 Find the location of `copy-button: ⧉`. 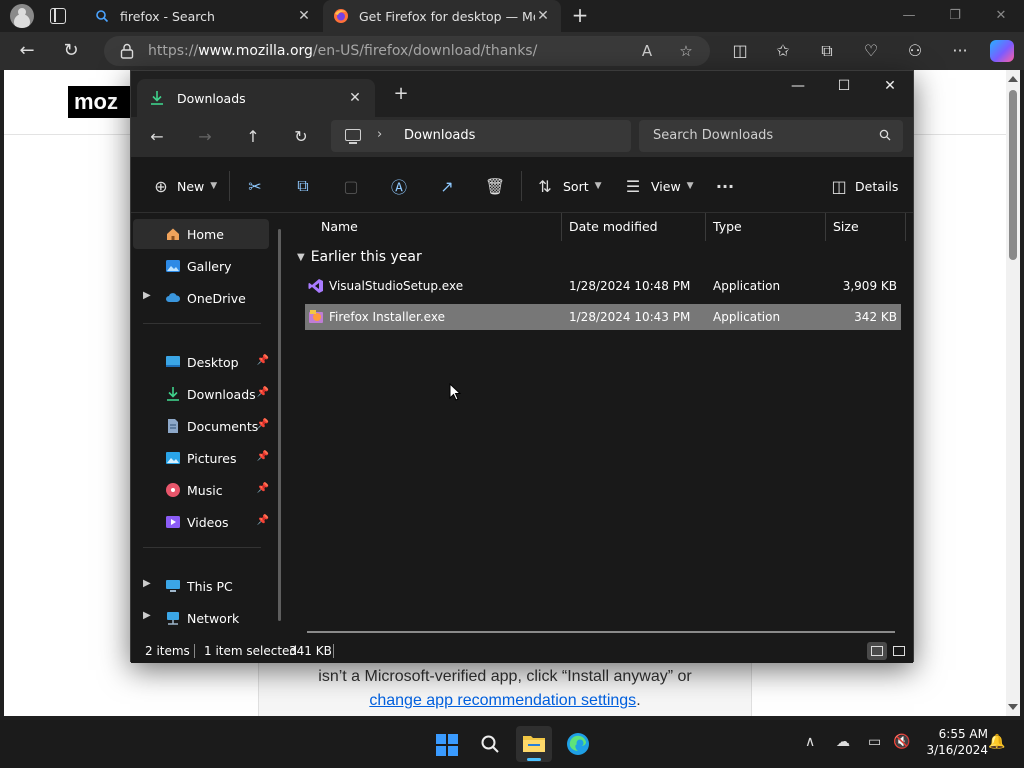

copy-button: ⧉ is located at coordinates (303, 186).